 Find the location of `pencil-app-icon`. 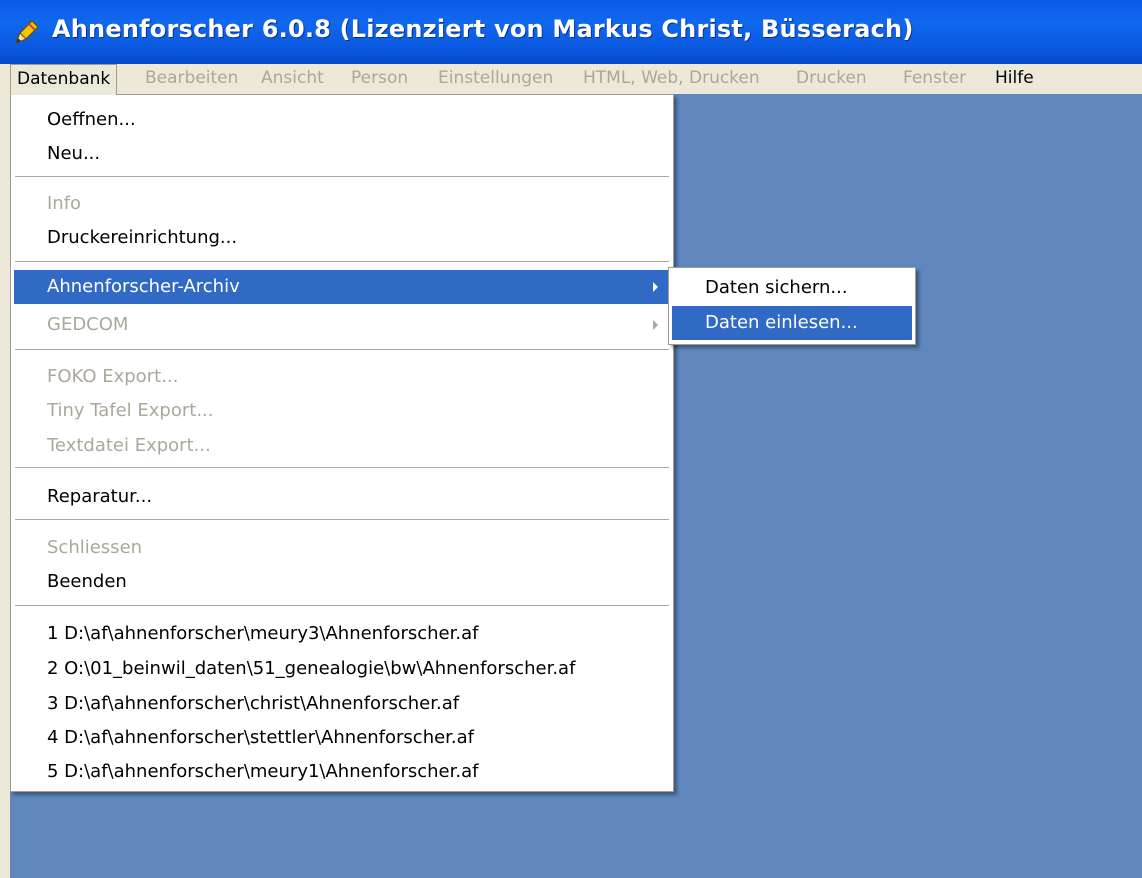

pencil-app-icon is located at coordinates (26, 32).